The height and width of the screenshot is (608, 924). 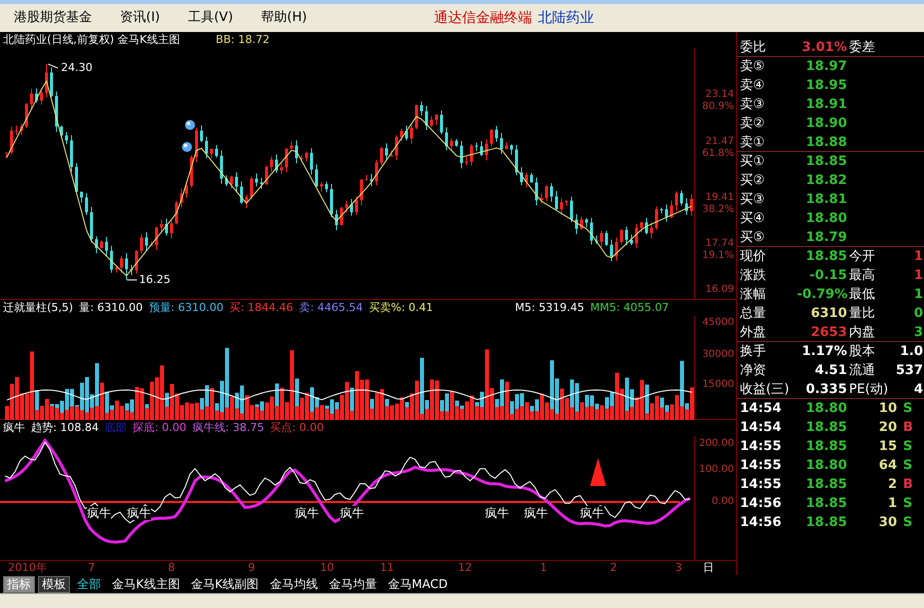 What do you see at coordinates (224, 584) in the screenshot?
I see `indicator-tab: 金马K线副图` at bounding box center [224, 584].